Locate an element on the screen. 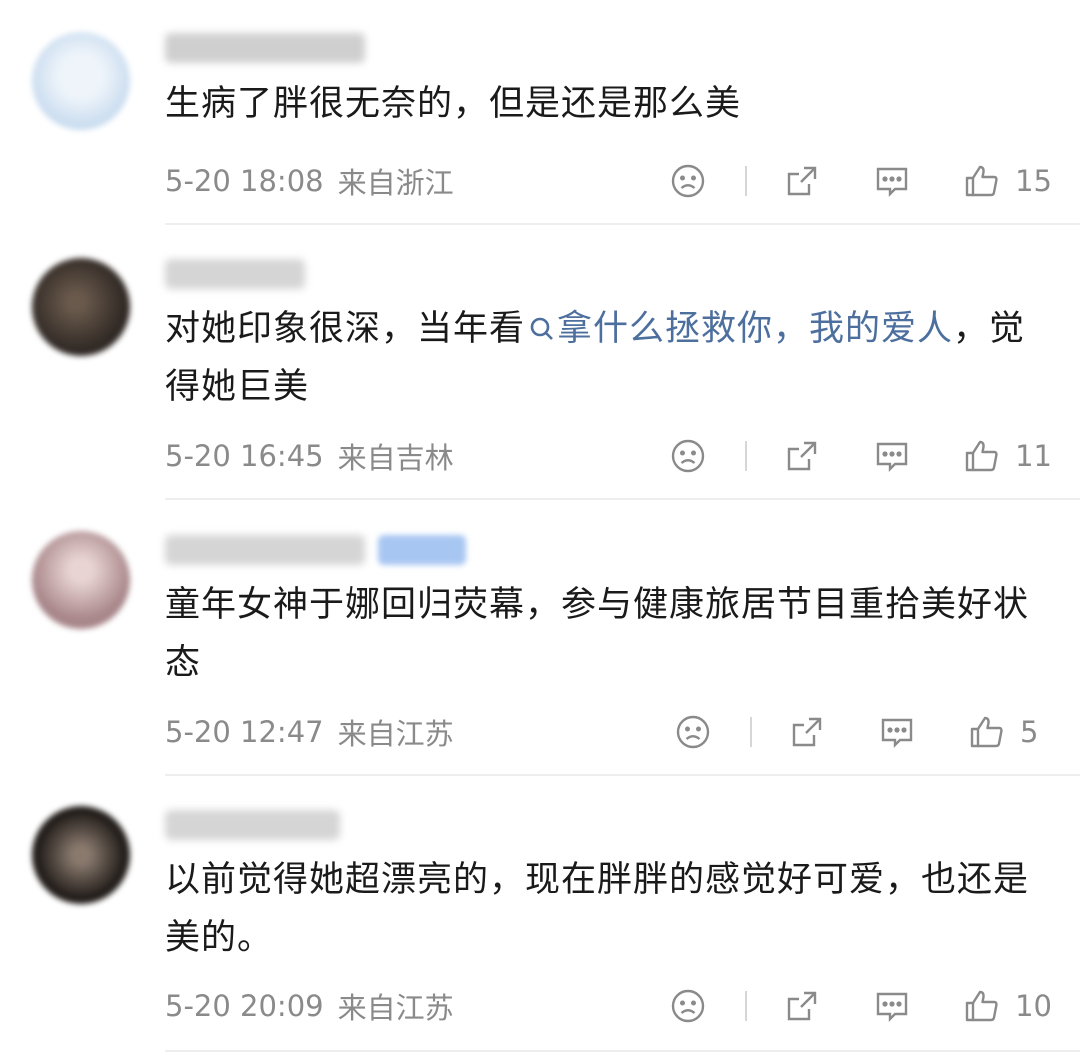 The height and width of the screenshot is (1061, 1080). comment-location: 来自吉林 is located at coordinates (395, 458).